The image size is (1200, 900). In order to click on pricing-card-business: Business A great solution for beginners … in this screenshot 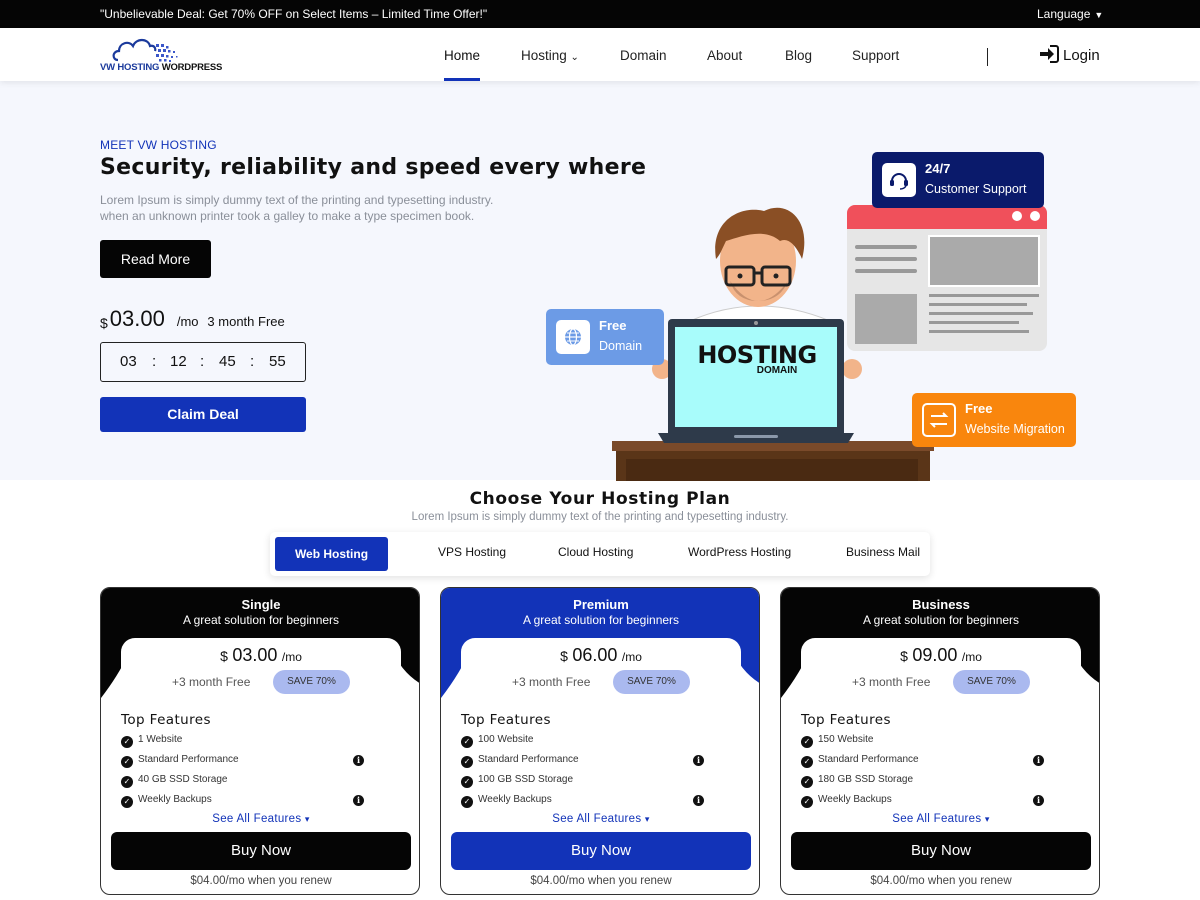, I will do `click(940, 741)`.